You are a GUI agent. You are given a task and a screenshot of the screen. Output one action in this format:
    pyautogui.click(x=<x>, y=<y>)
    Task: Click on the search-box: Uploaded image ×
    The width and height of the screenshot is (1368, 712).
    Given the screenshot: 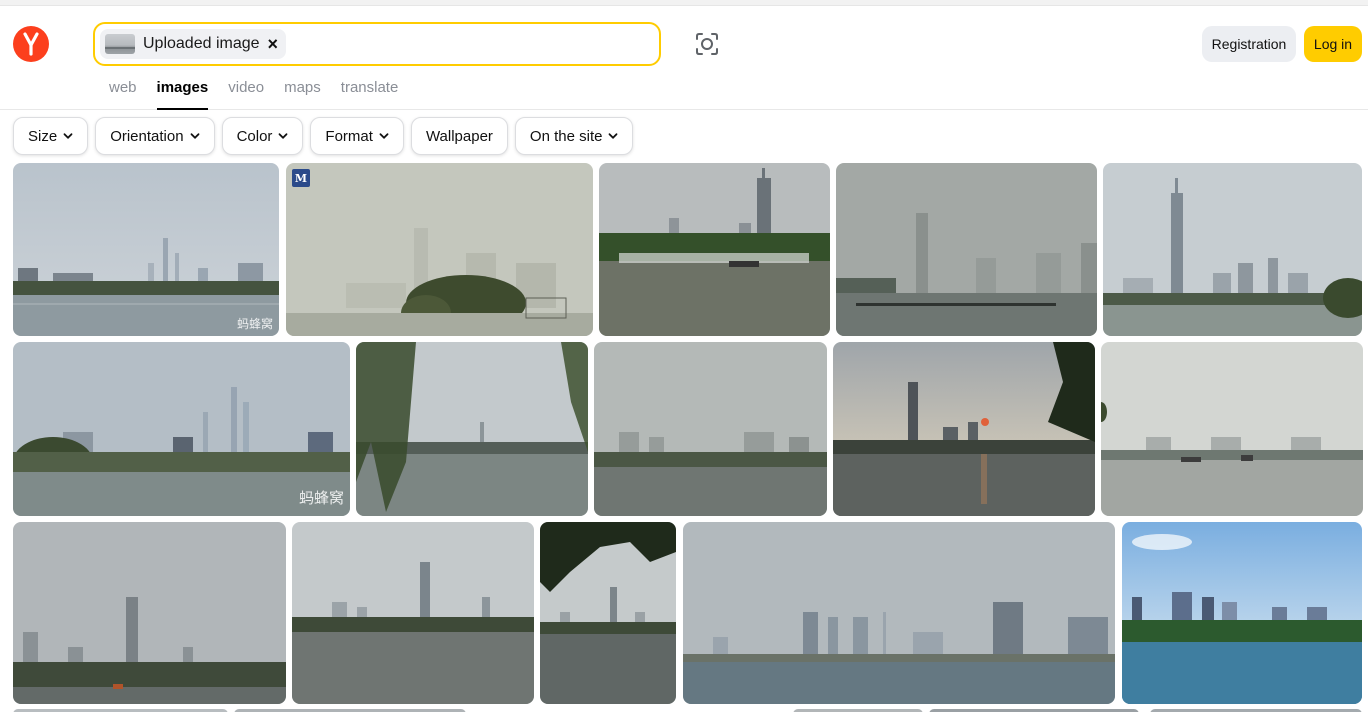 What is the action you would take?
    pyautogui.click(x=377, y=44)
    